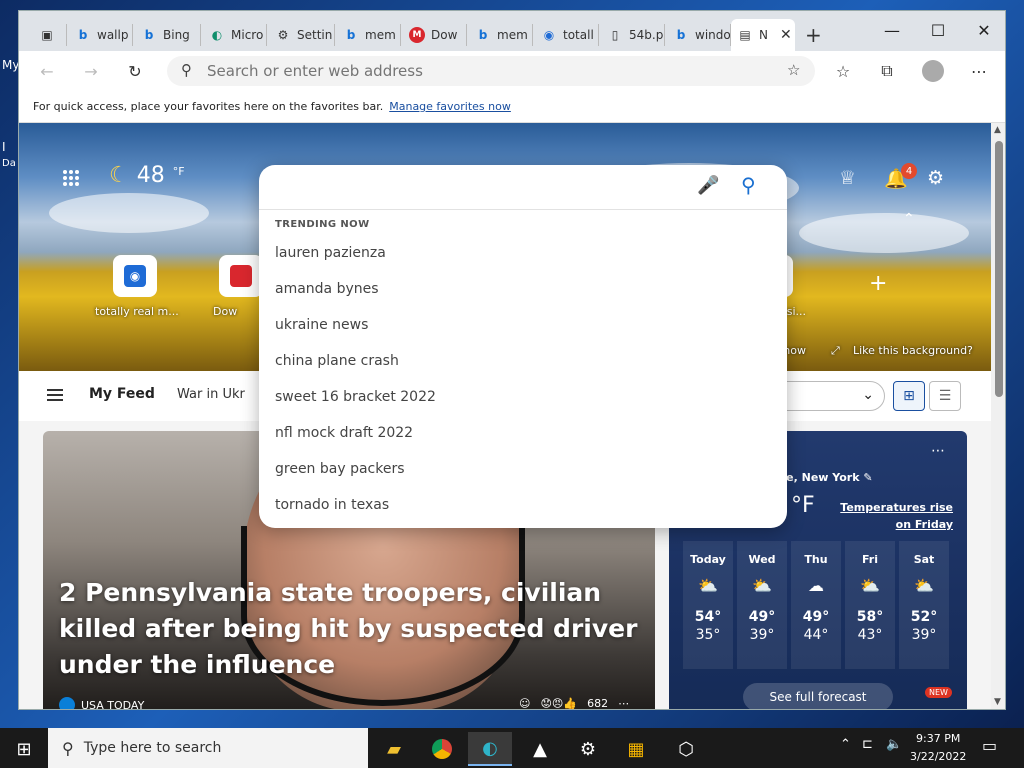  What do you see at coordinates (913, 350) in the screenshot?
I see `like-background-link: Like this background?` at bounding box center [913, 350].